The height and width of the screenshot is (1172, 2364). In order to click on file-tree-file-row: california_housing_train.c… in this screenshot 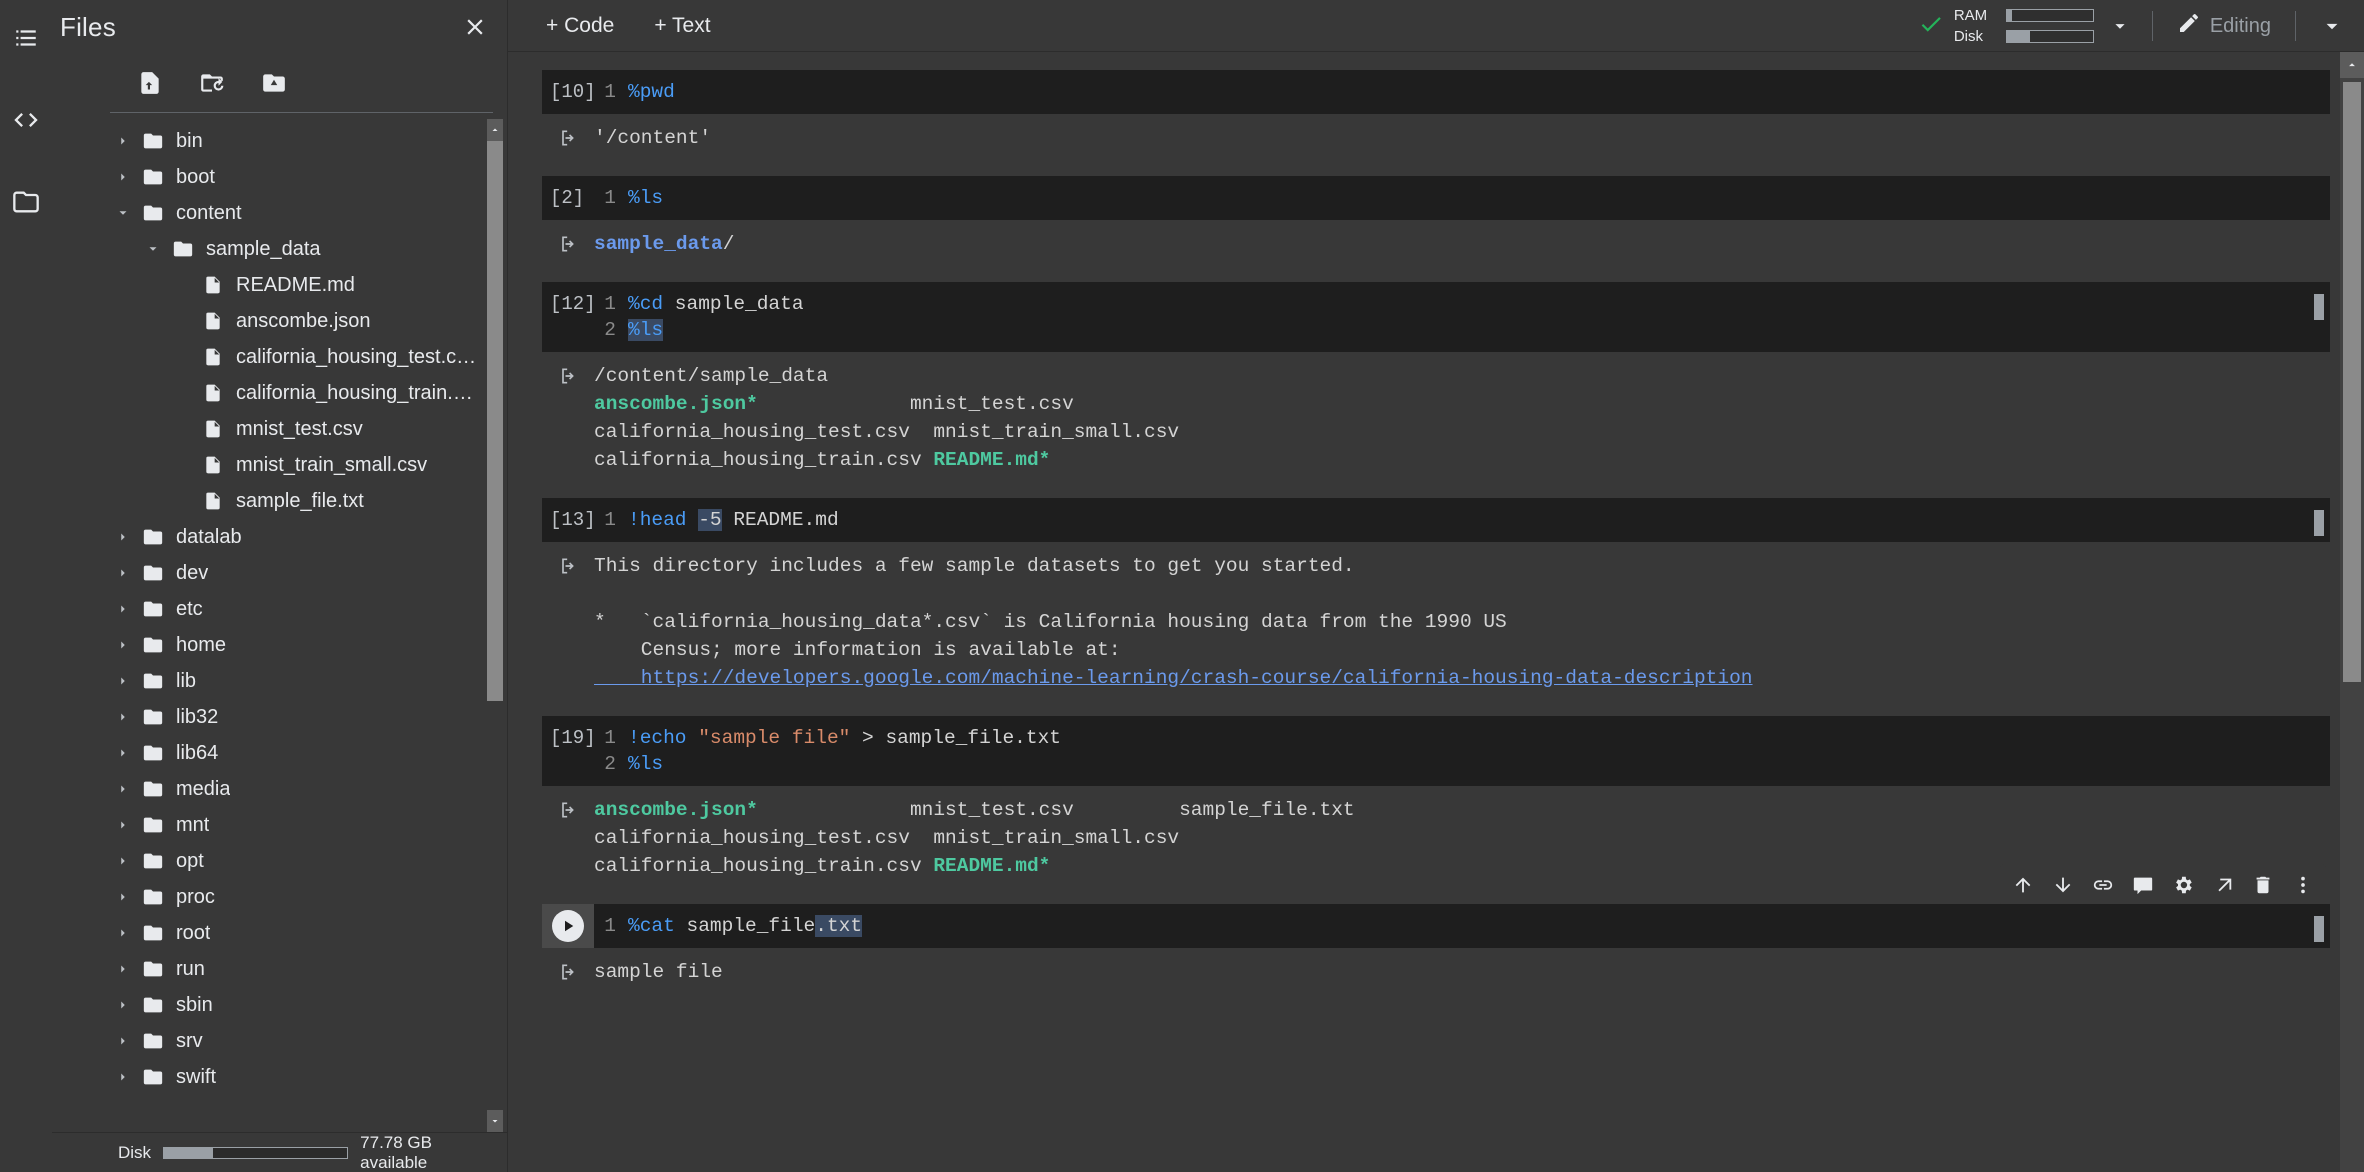, I will do `click(279, 393)`.